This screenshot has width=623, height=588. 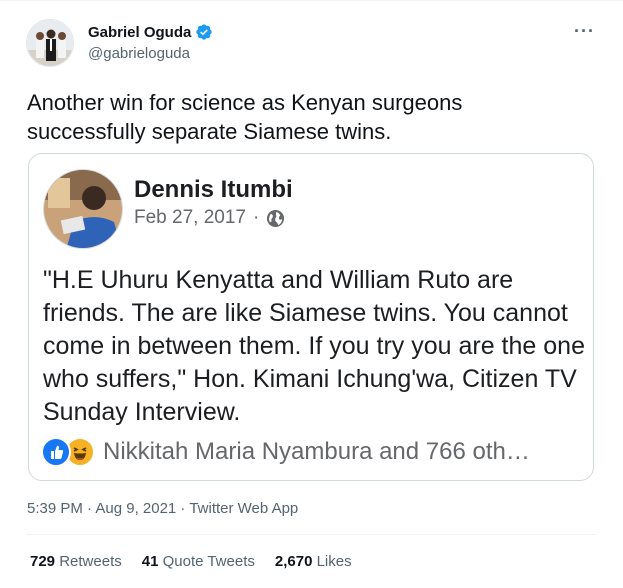 I want to click on likes-count: 2,670, so click(x=293, y=561).